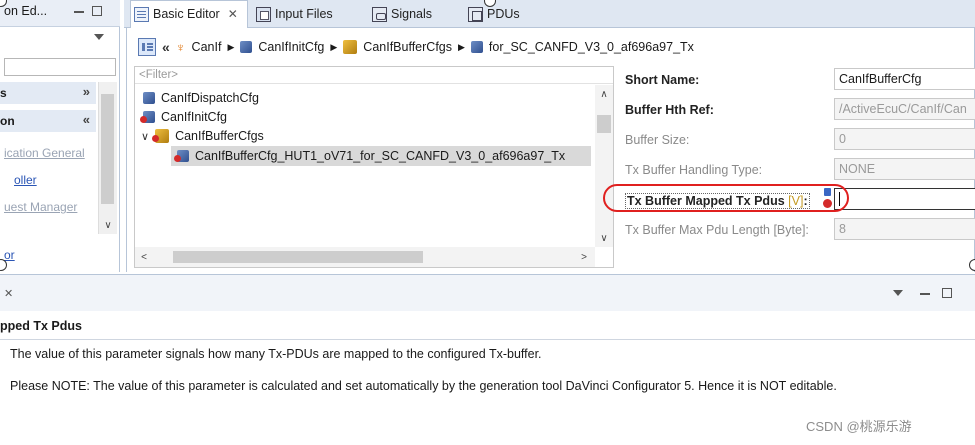 This screenshot has height=445, width=975. I want to click on section-header-collapsed: s », so click(48, 93).